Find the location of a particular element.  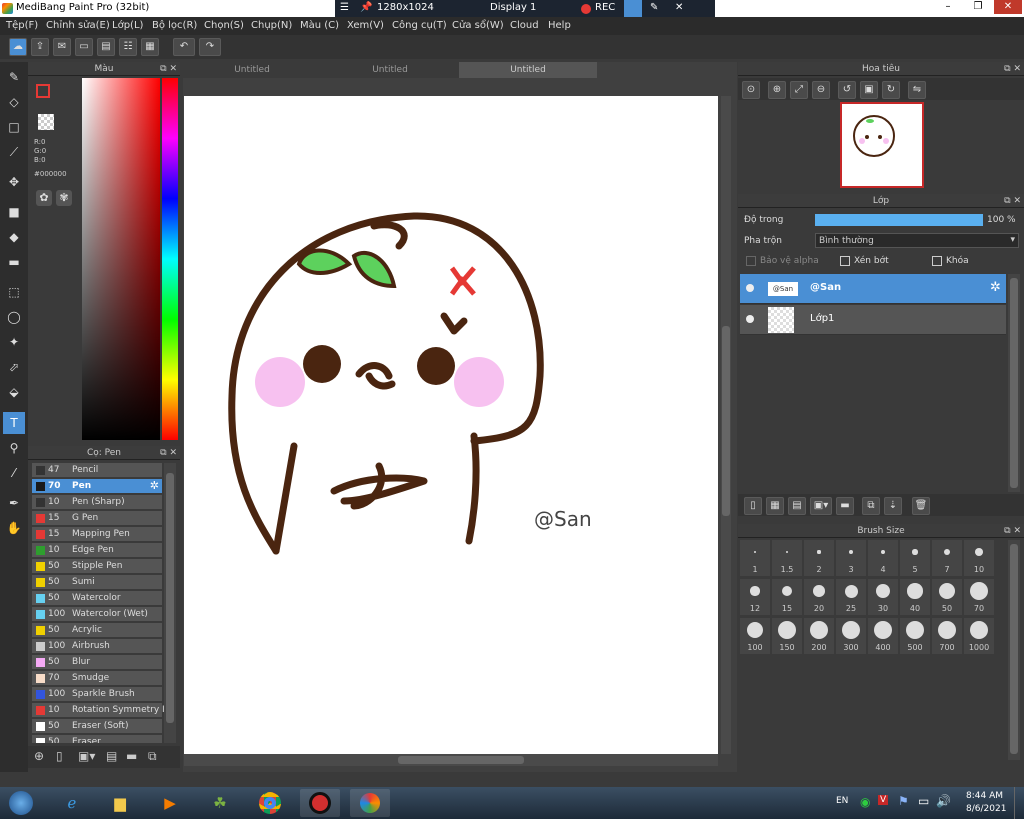

brush-item: 70 Pen ✲ is located at coordinates (97, 486).